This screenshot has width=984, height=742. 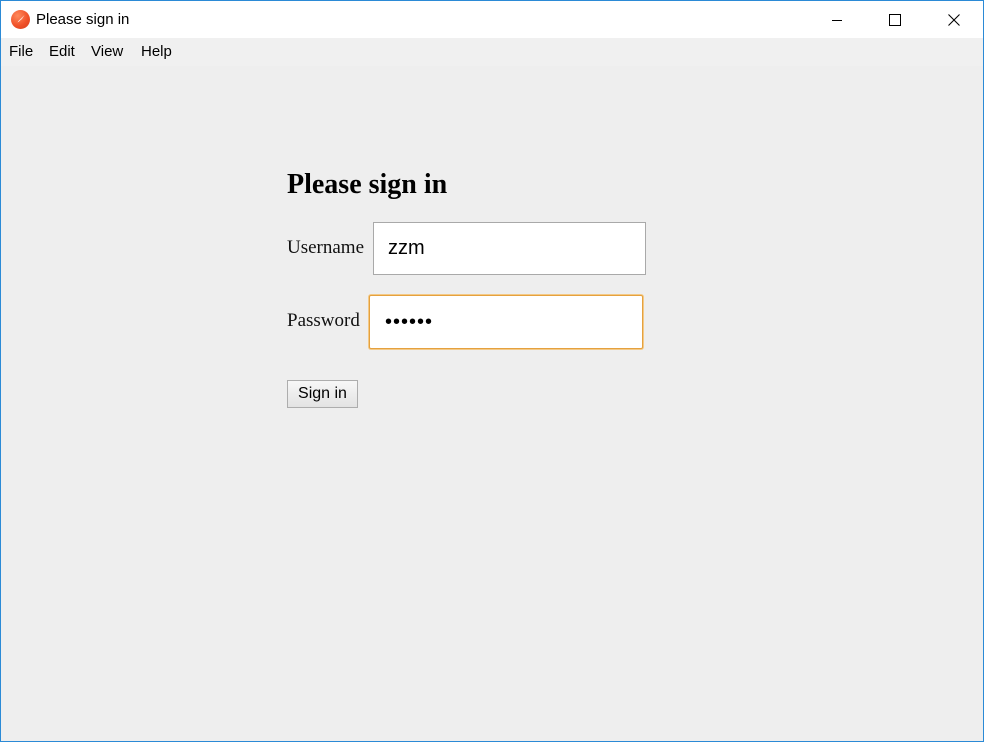 What do you see at coordinates (20, 19) in the screenshot?
I see `compass-icon` at bounding box center [20, 19].